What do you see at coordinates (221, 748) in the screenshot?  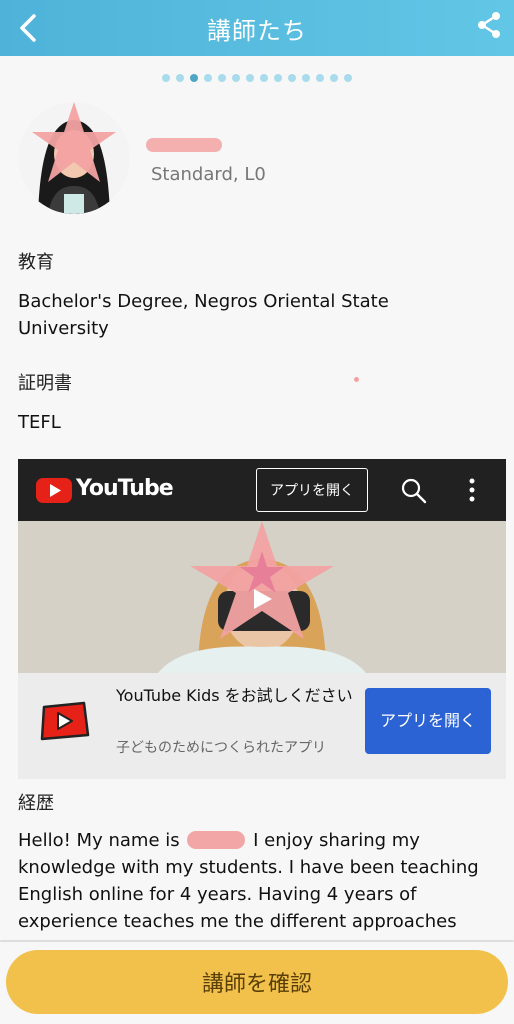 I see `kids-promo-subtitle: 子どものためにつくられたアプリ` at bounding box center [221, 748].